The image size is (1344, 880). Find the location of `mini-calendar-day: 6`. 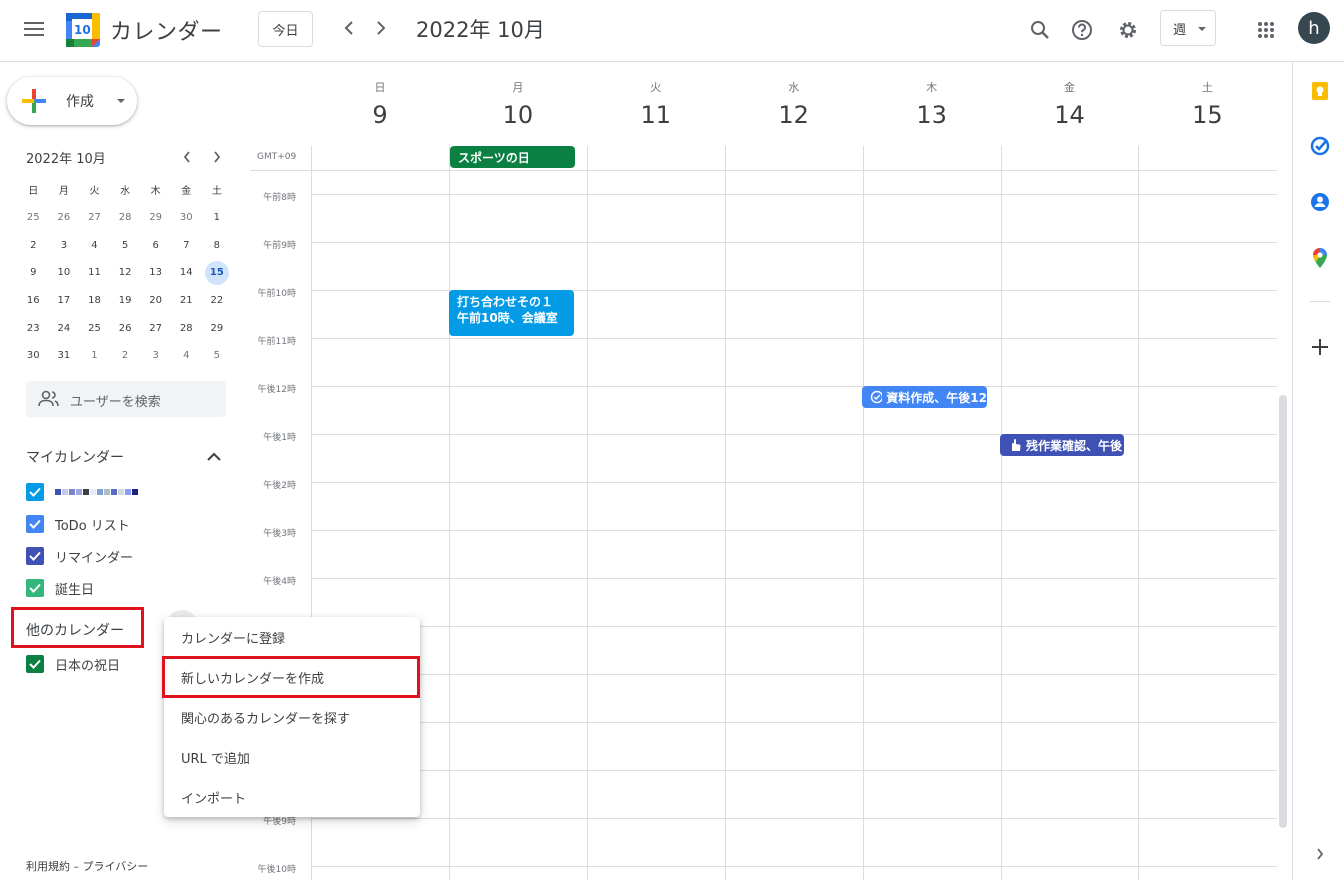

mini-calendar-day: 6 is located at coordinates (155, 245).